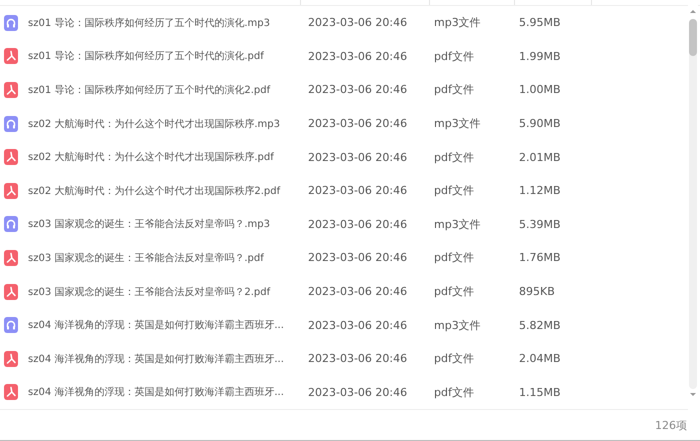  What do you see at coordinates (540, 224) in the screenshot?
I see `file-size: 5.39MB` at bounding box center [540, 224].